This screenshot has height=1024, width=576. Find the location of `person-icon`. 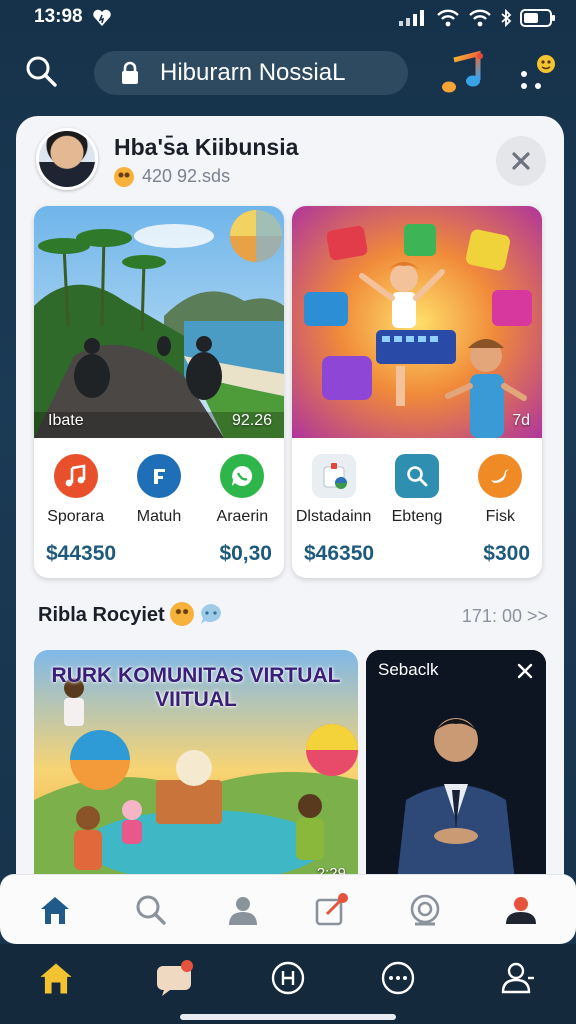

person-icon is located at coordinates (243, 911).